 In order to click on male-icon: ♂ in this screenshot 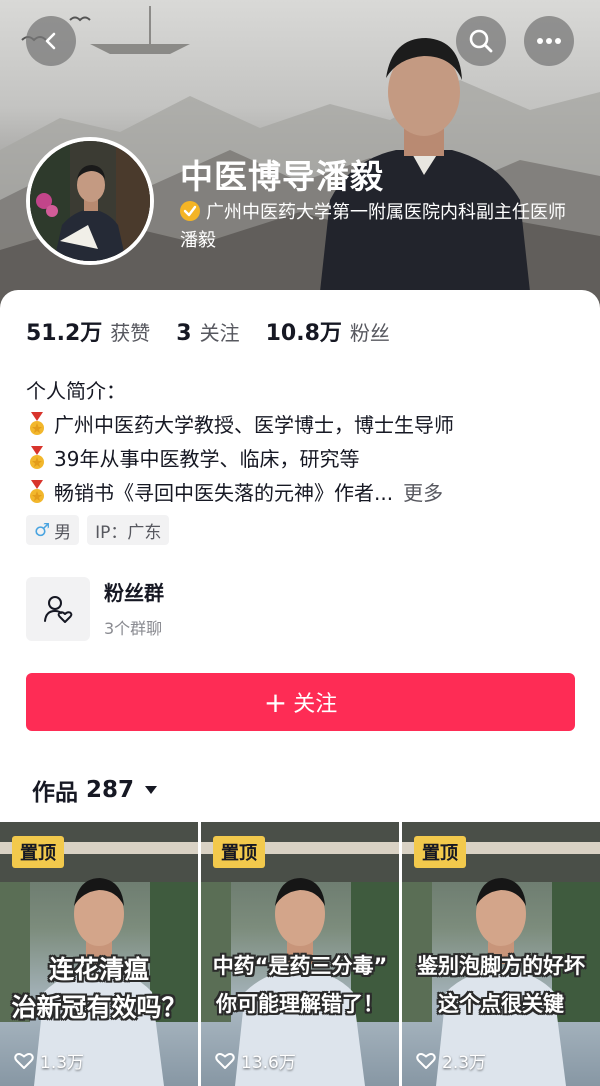, I will do `click(42, 530)`.